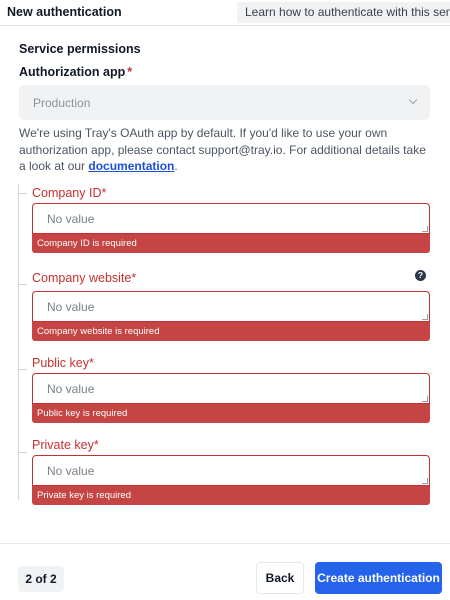 The width and height of the screenshot is (450, 600). What do you see at coordinates (84, 278) in the screenshot?
I see `company-website-label: Company website*` at bounding box center [84, 278].